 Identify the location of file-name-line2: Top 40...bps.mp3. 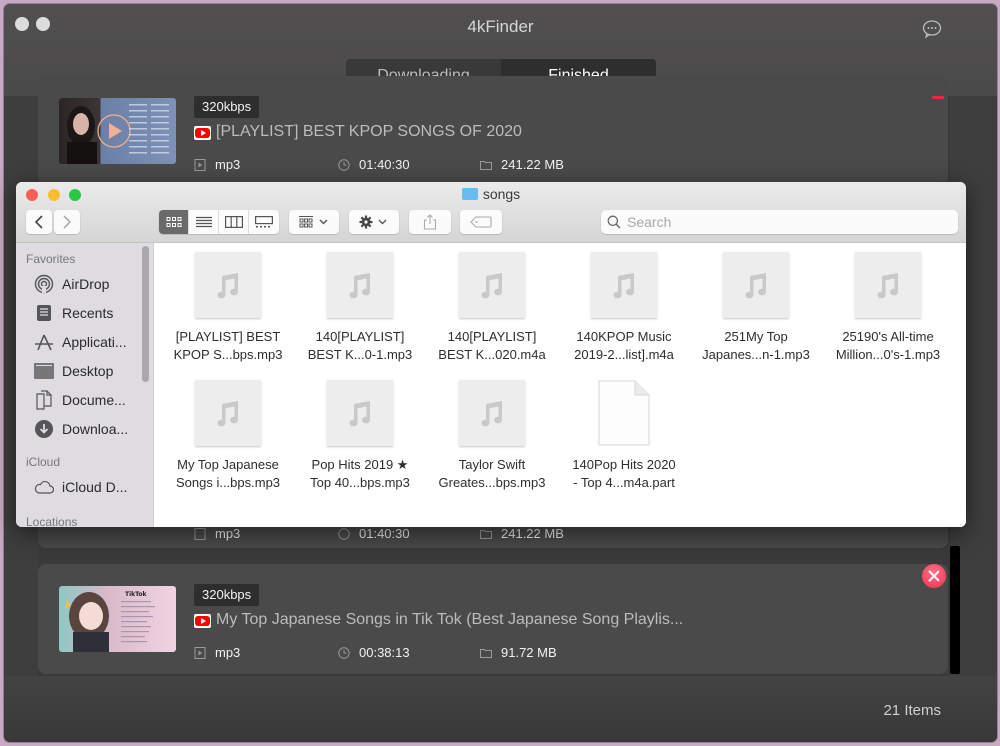
(360, 482).